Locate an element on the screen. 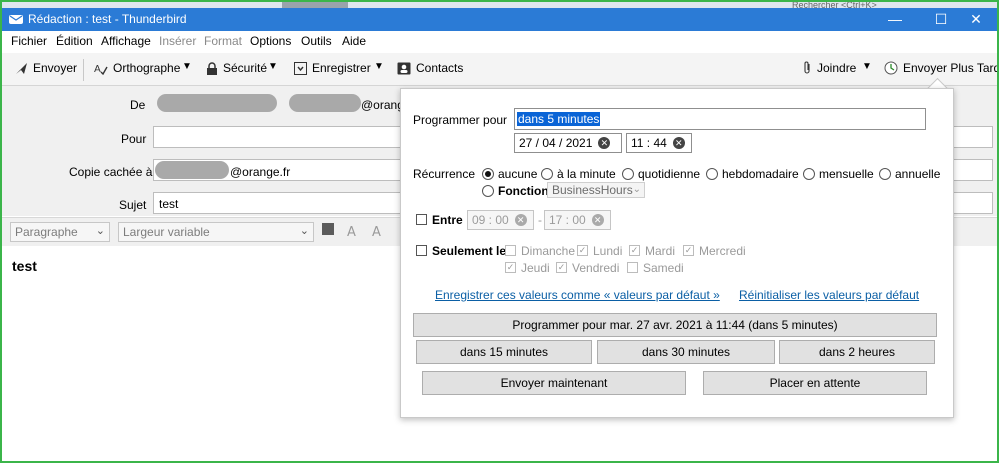 The width and height of the screenshot is (999, 463). from-name-redacted is located at coordinates (217, 103).